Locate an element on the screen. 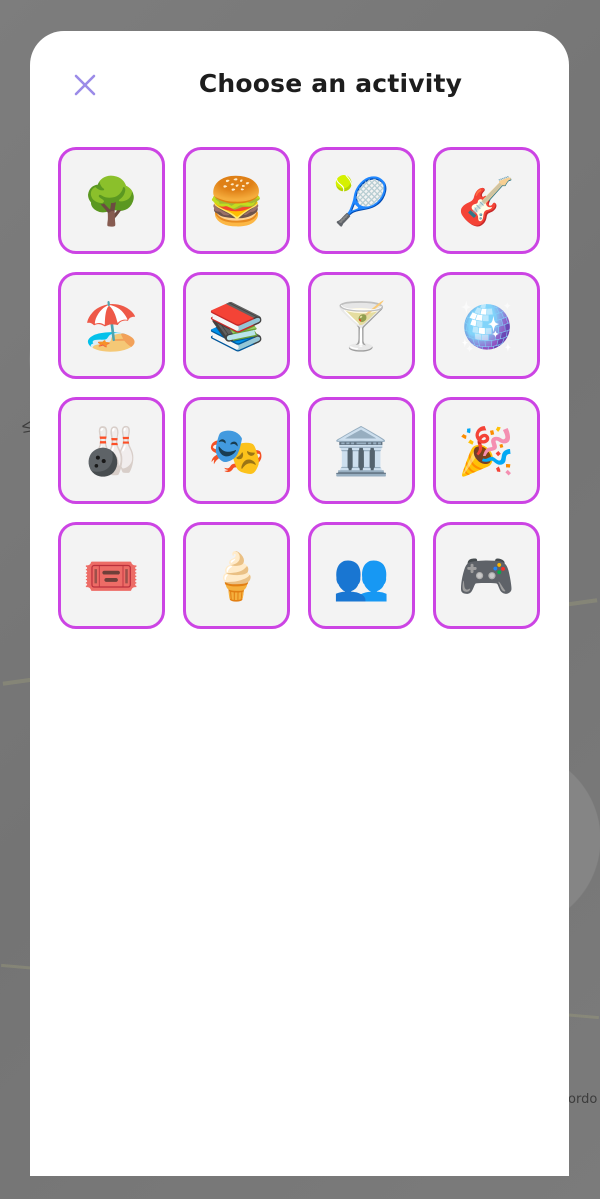 The width and height of the screenshot is (600, 1199). activity-tile-game-controller: 🎮 is located at coordinates (486, 575).